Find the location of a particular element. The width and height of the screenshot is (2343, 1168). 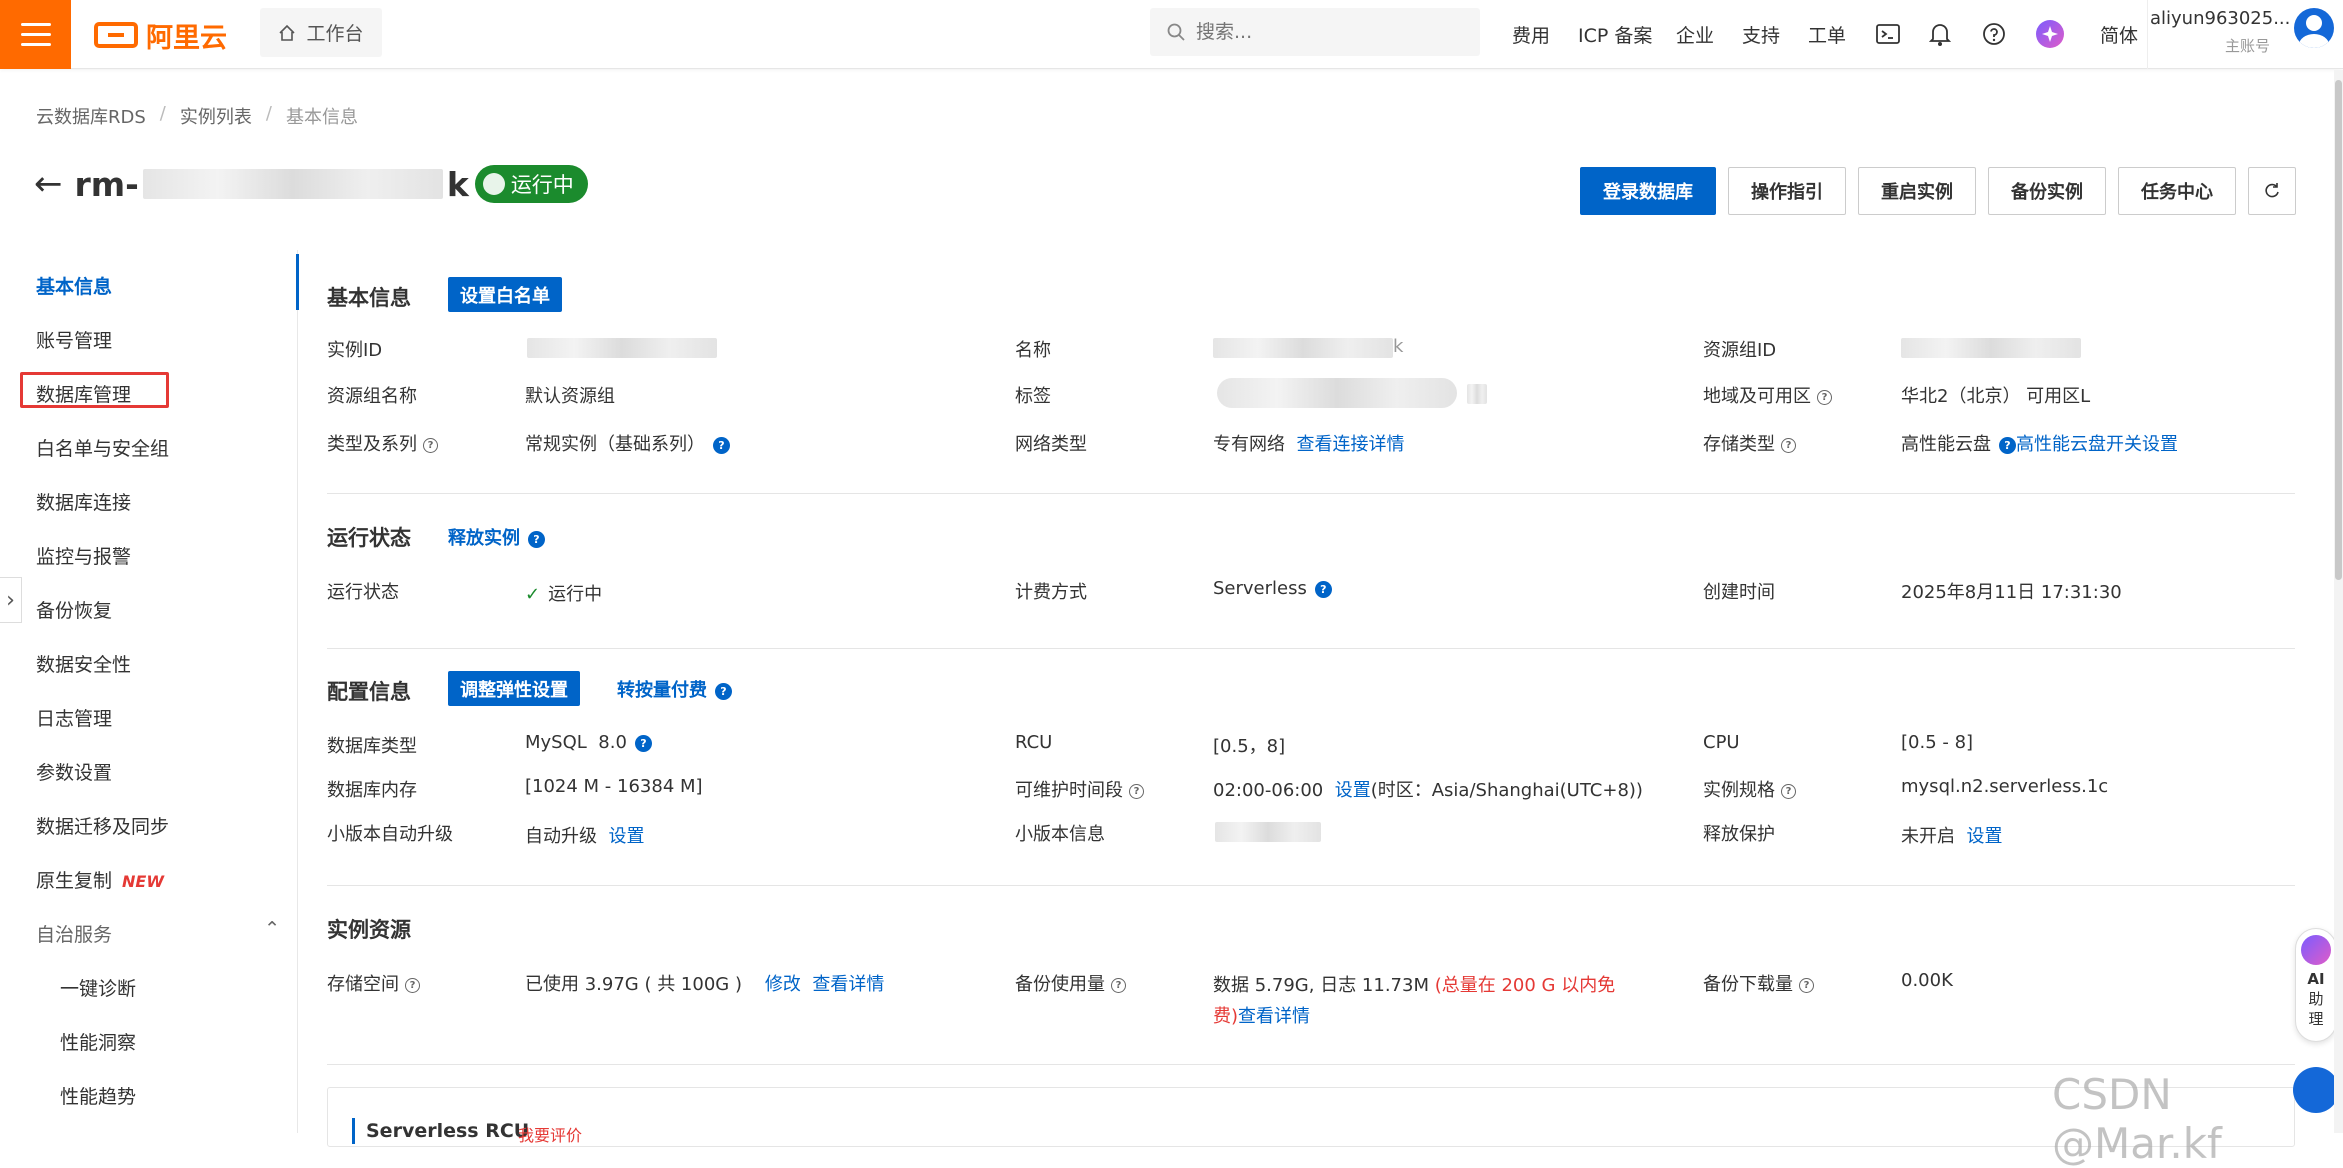

label-storage-type-text: 存储类型 is located at coordinates (1739, 444).